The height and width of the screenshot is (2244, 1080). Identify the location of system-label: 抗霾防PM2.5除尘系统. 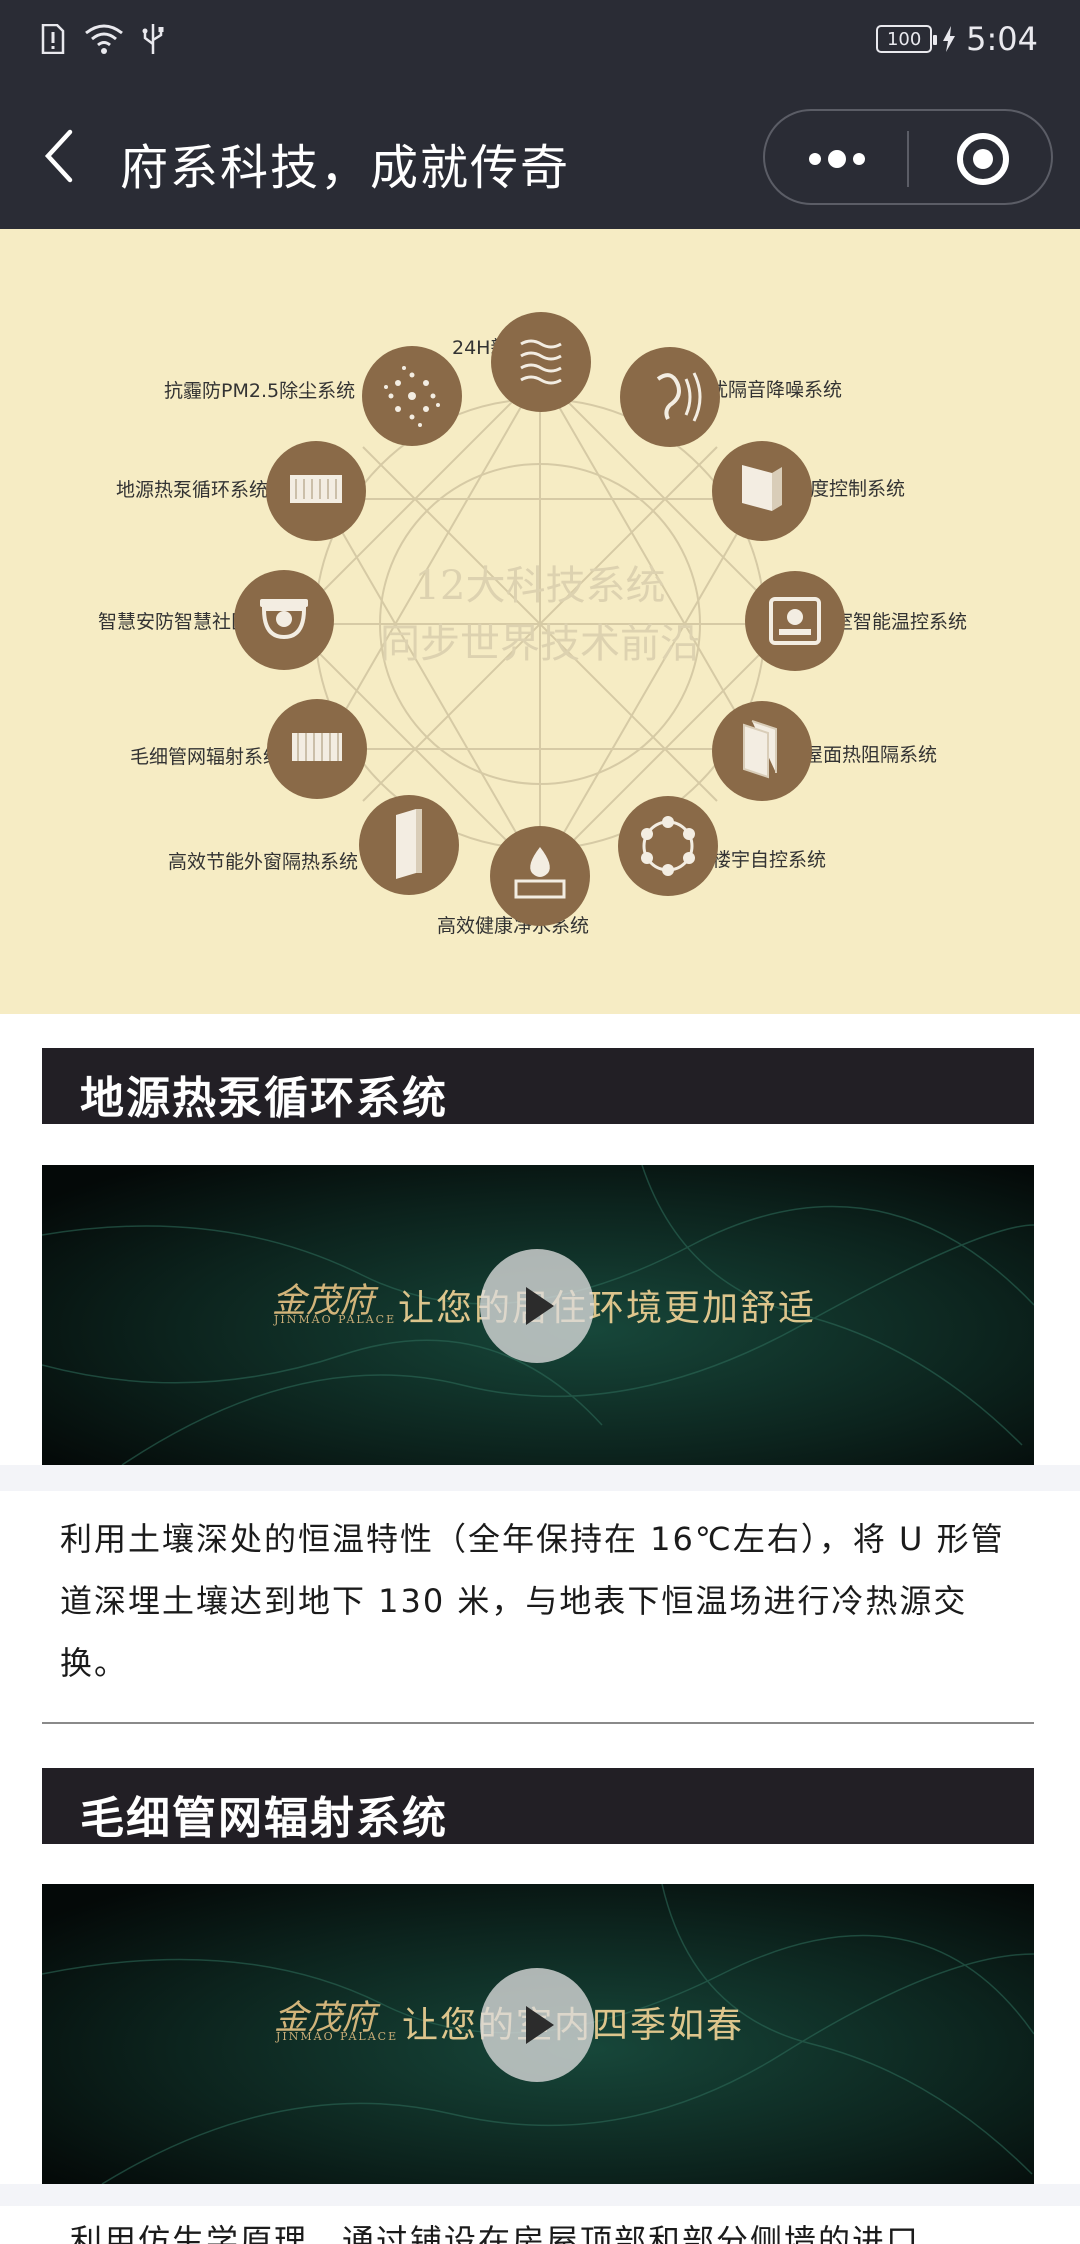
(259, 391).